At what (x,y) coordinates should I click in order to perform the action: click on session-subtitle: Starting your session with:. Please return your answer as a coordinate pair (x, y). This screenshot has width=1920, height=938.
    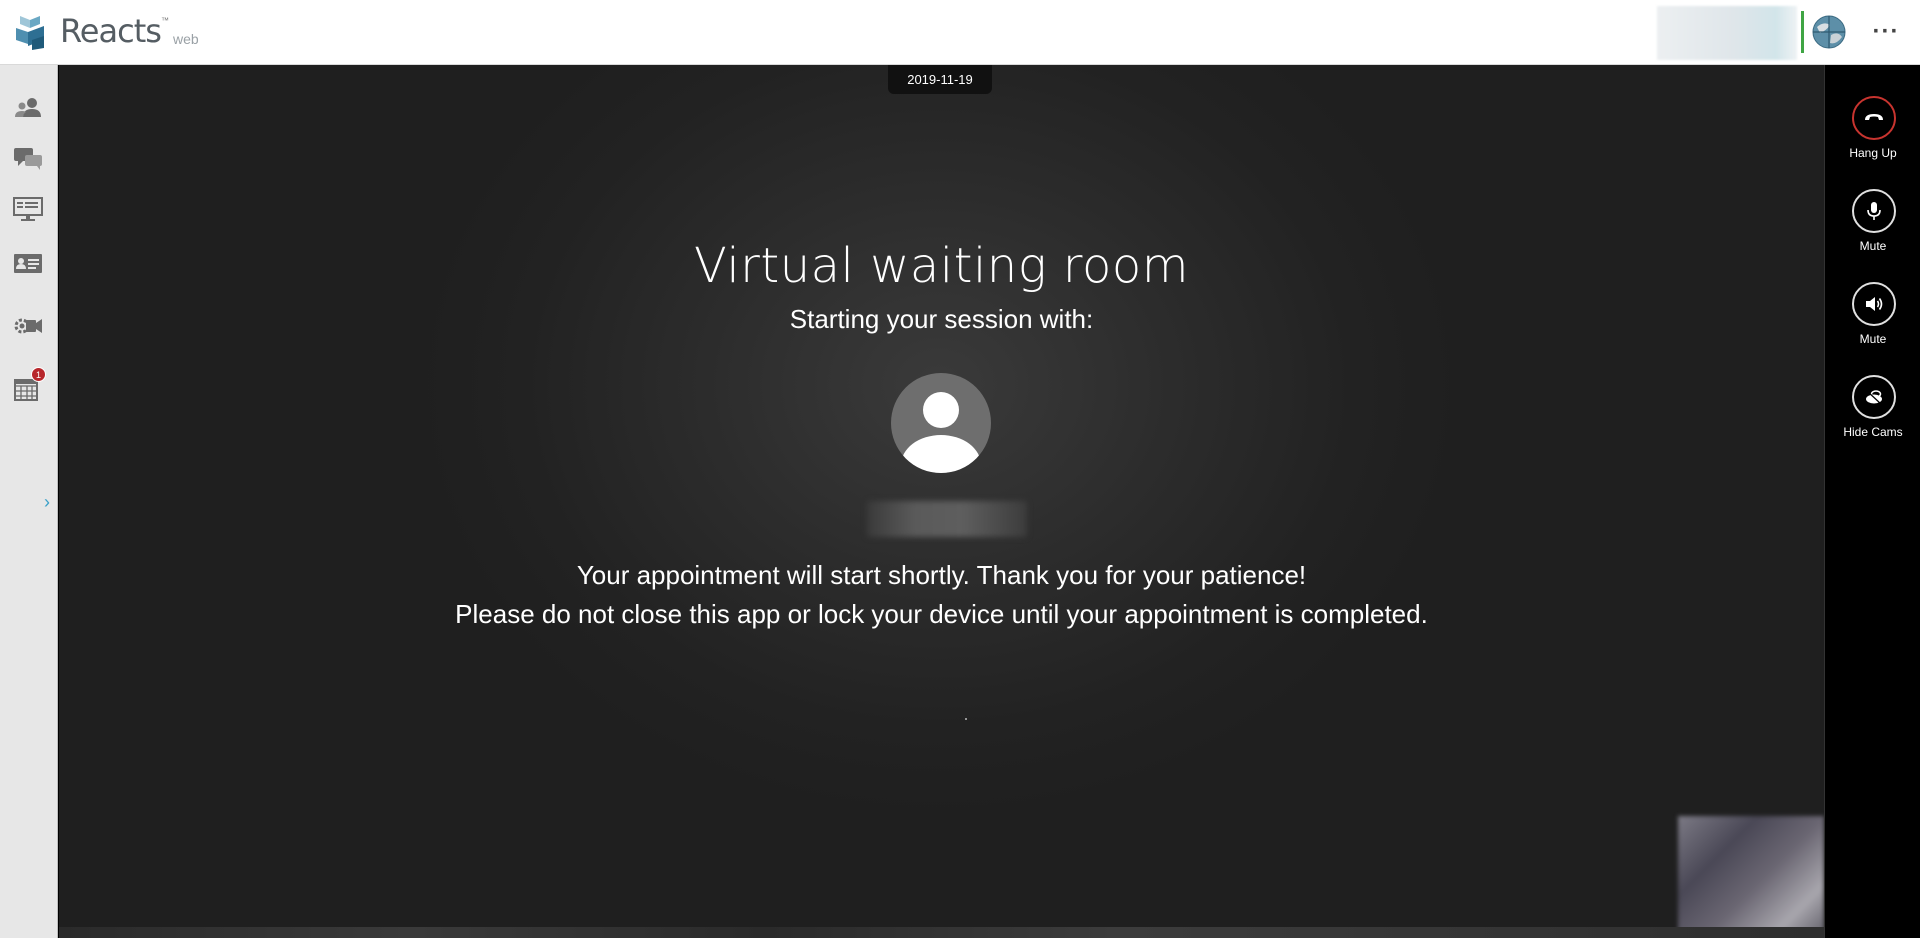
    Looking at the image, I should click on (941, 319).